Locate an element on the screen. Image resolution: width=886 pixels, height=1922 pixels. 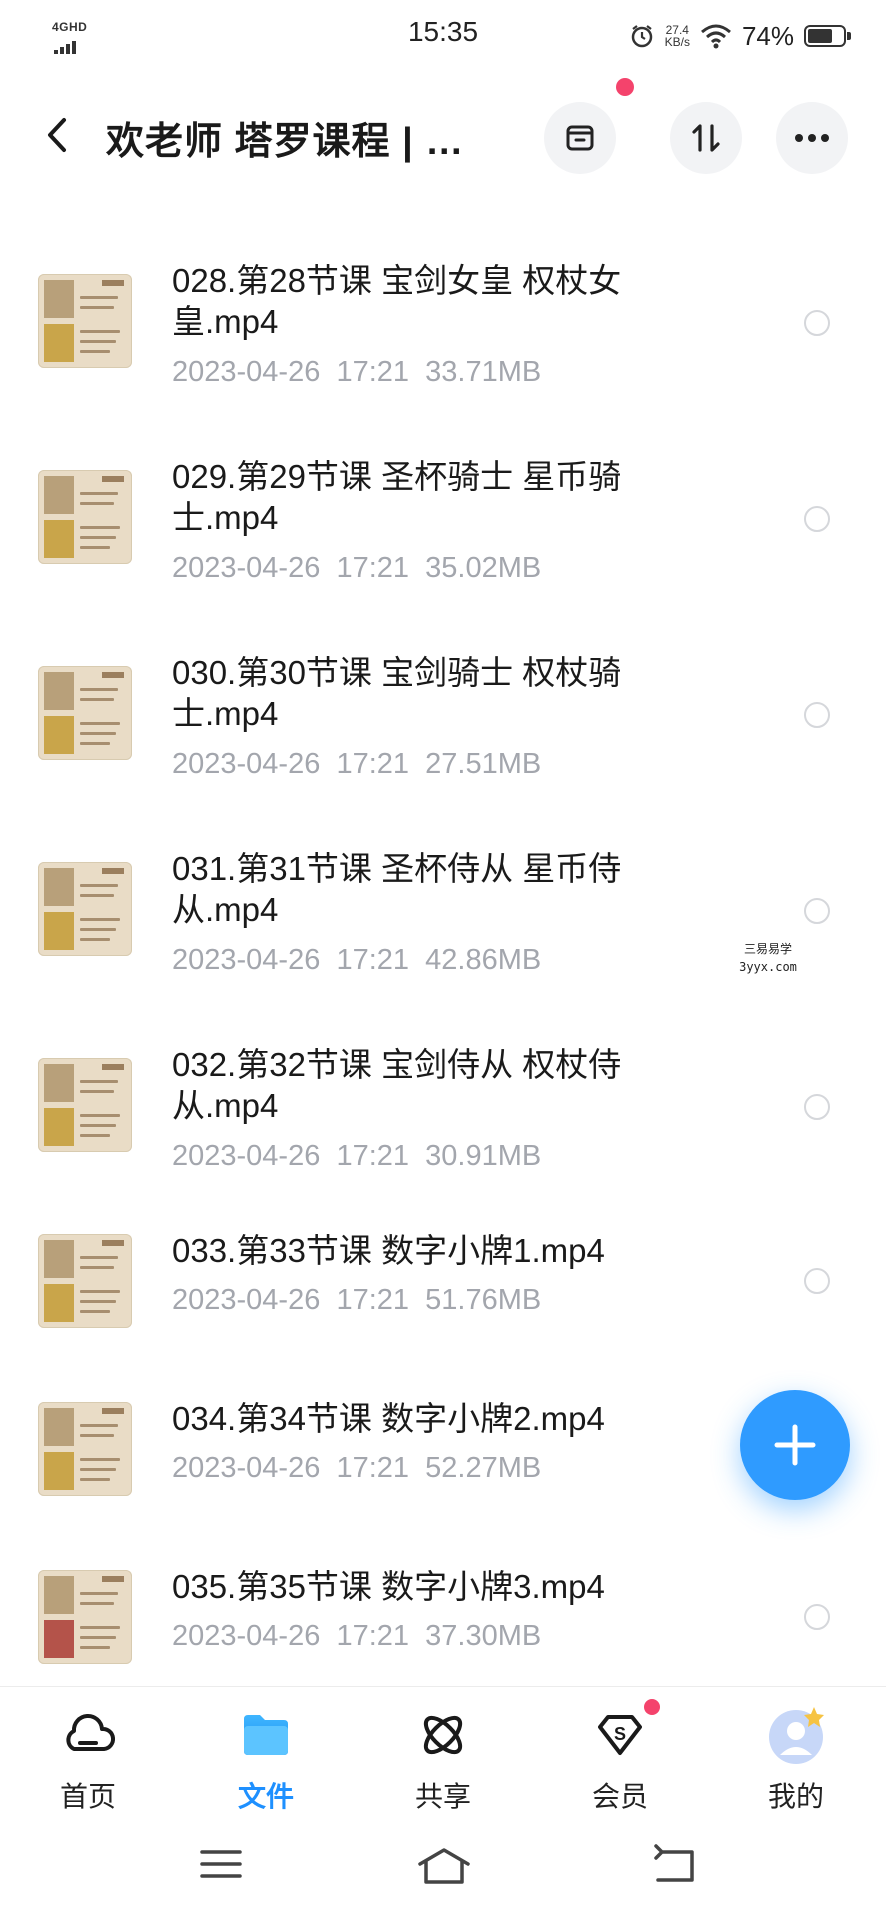
file-meta: 2023-04-26 17:21 42.86MB is located at coordinates (356, 960).